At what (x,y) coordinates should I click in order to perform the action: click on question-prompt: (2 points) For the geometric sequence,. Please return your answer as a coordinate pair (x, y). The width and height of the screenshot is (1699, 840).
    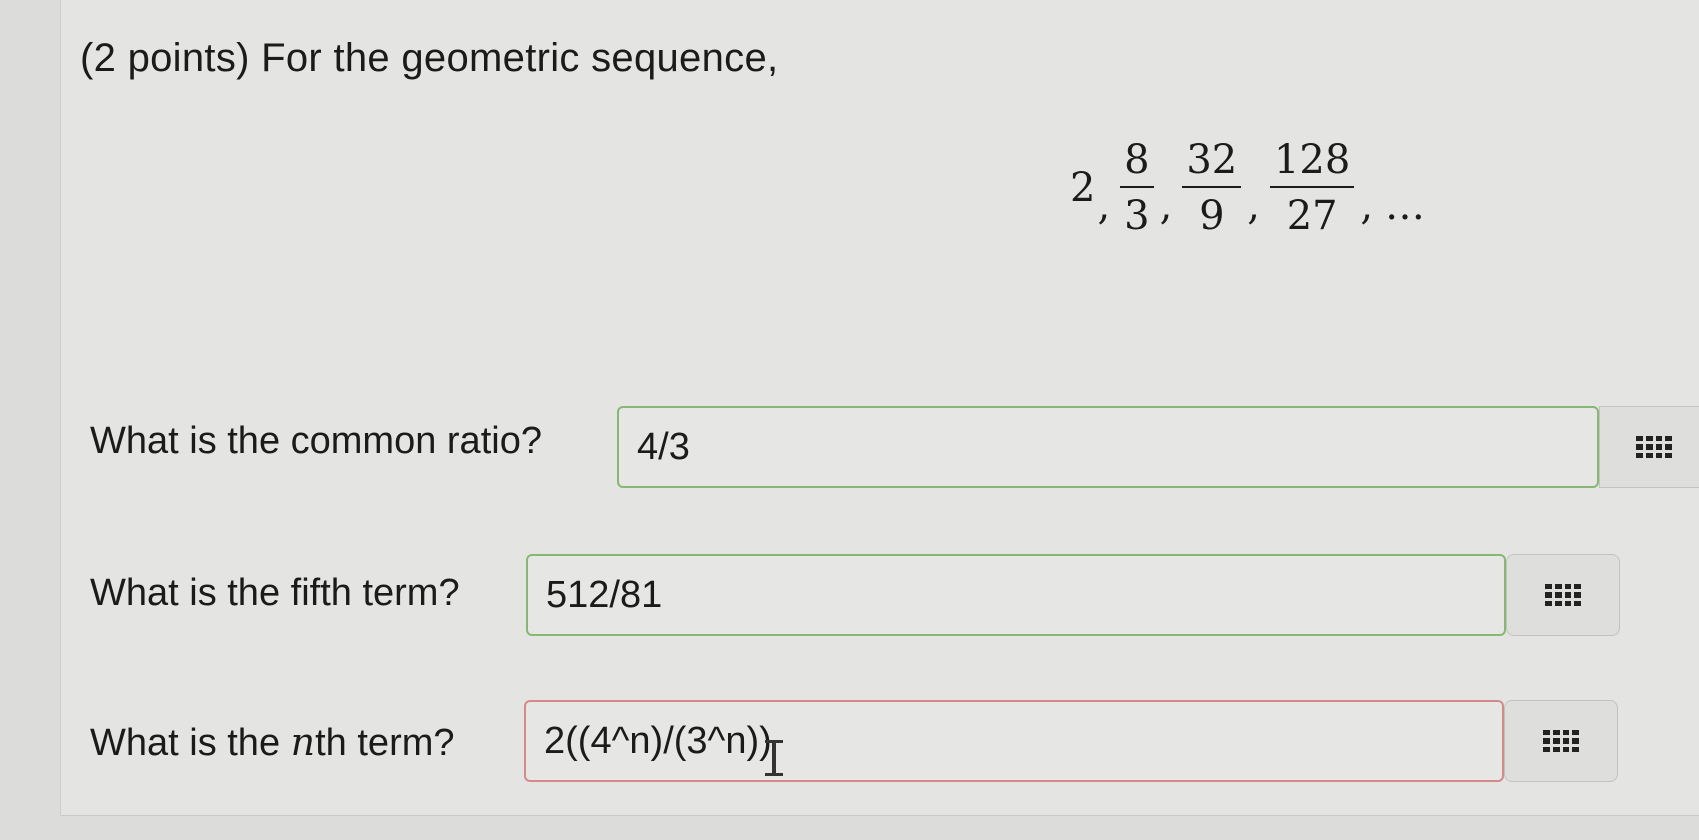
    Looking at the image, I should click on (429, 58).